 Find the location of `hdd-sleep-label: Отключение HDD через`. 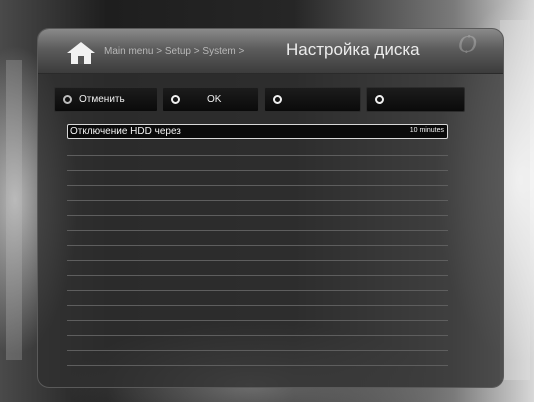

hdd-sleep-label: Отключение HDD через is located at coordinates (125, 131).